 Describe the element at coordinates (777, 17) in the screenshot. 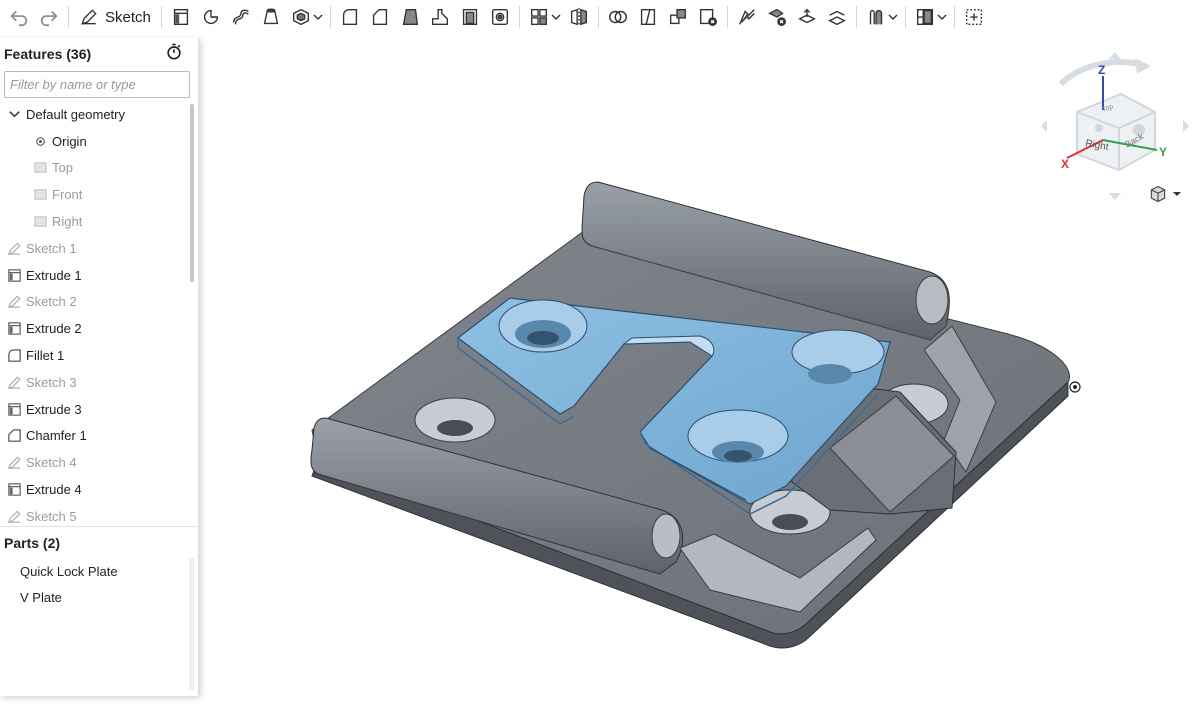

I see `delete-face-icon` at that location.